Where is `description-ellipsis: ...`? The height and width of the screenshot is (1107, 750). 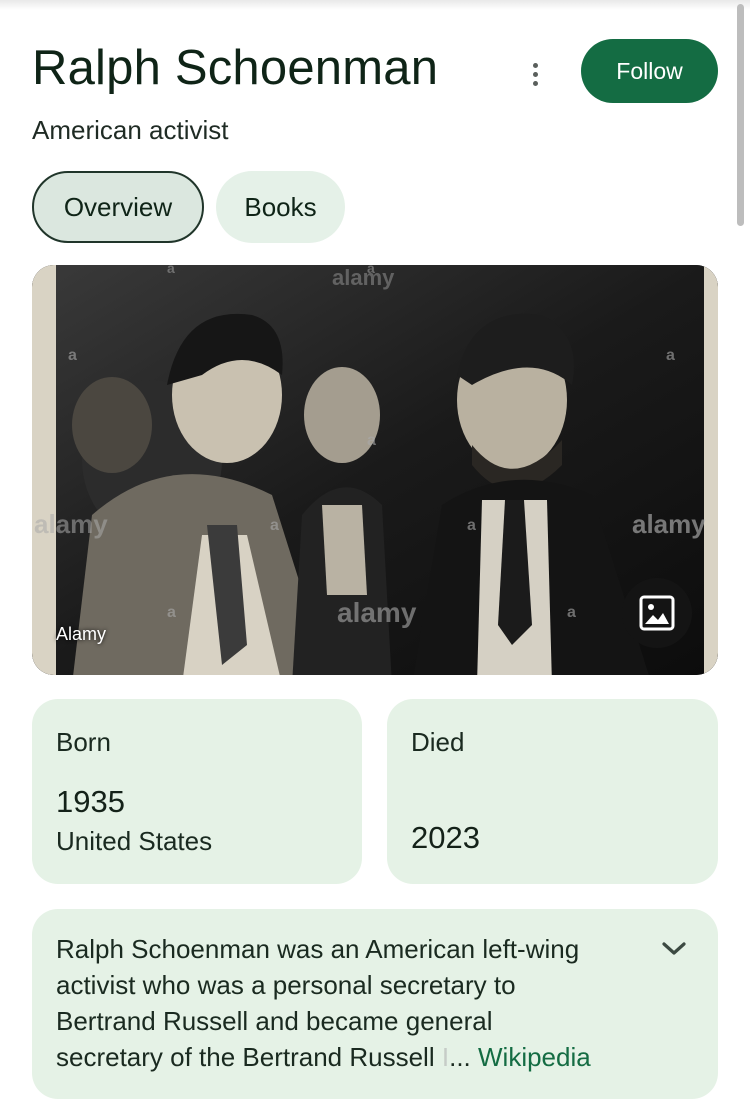 description-ellipsis: ... is located at coordinates (460, 1057).